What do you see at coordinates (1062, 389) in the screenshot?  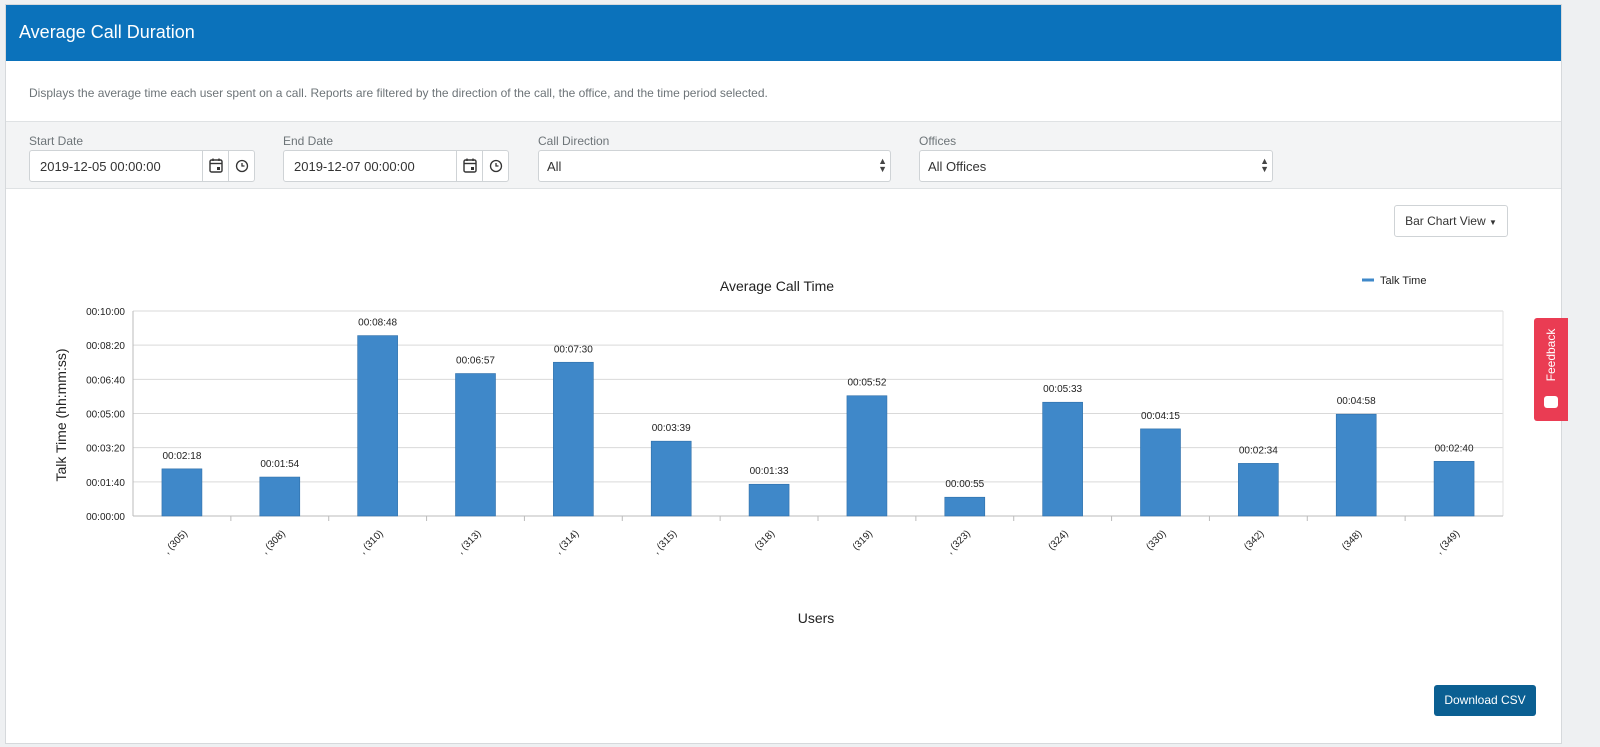 I see `bar-value-label: 00:05:33` at bounding box center [1062, 389].